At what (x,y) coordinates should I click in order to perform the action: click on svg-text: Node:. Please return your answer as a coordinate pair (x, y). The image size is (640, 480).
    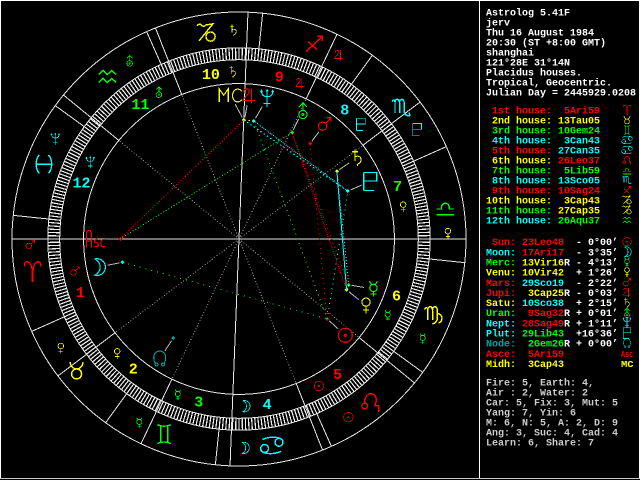
    Looking at the image, I should click on (501, 345).